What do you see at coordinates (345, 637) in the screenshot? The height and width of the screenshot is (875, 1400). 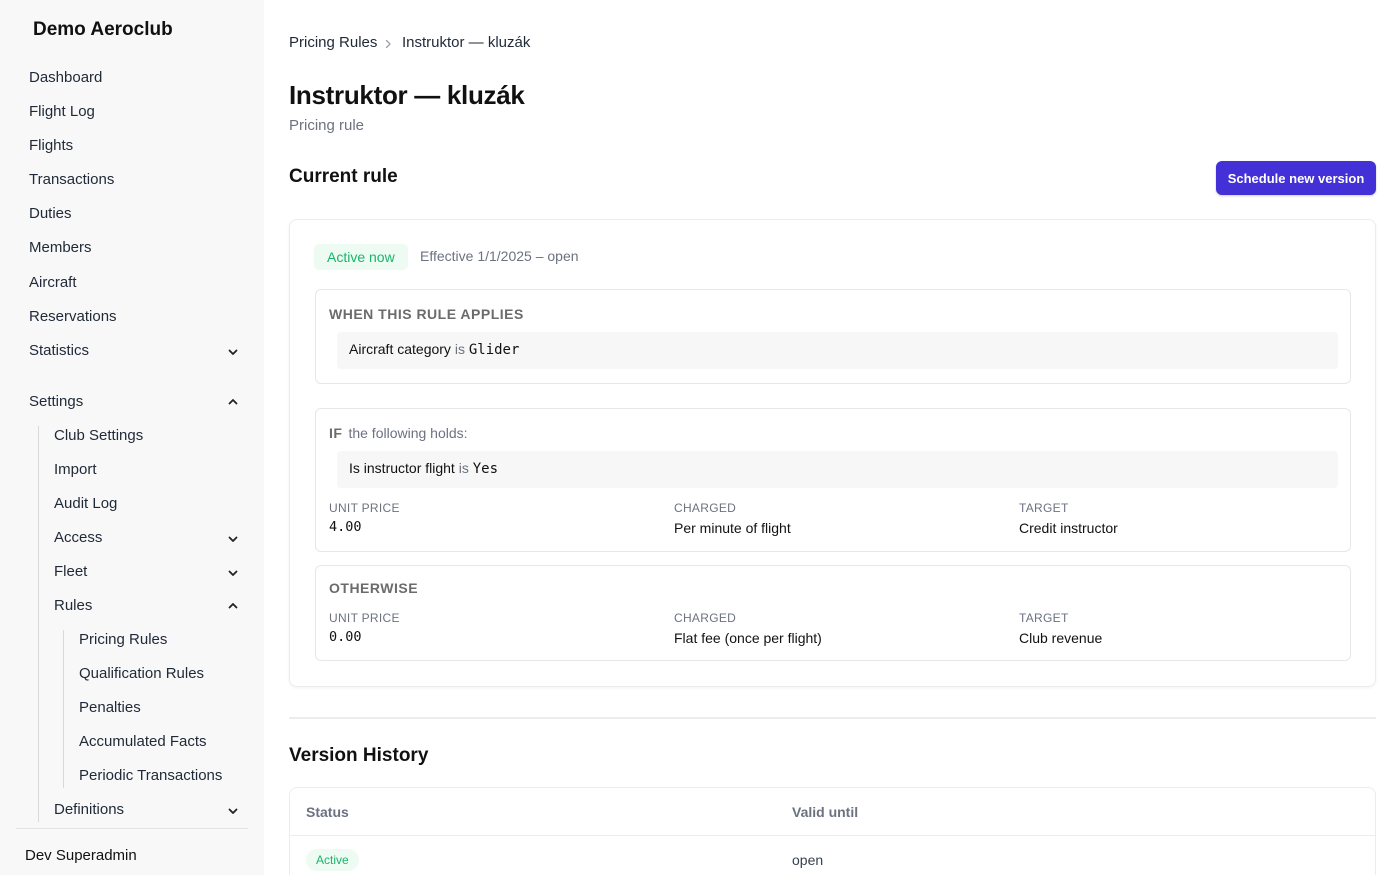 I see `unit-price-value: 0.00` at bounding box center [345, 637].